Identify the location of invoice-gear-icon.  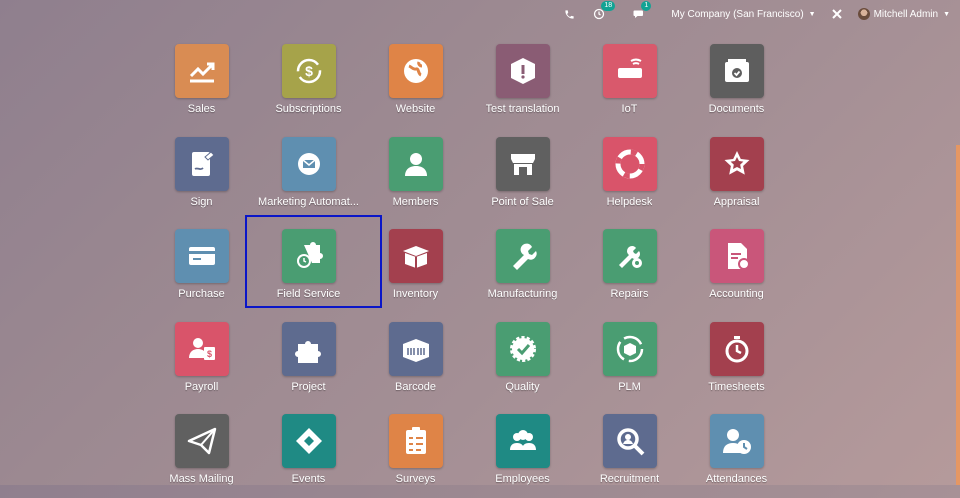
(738, 256).